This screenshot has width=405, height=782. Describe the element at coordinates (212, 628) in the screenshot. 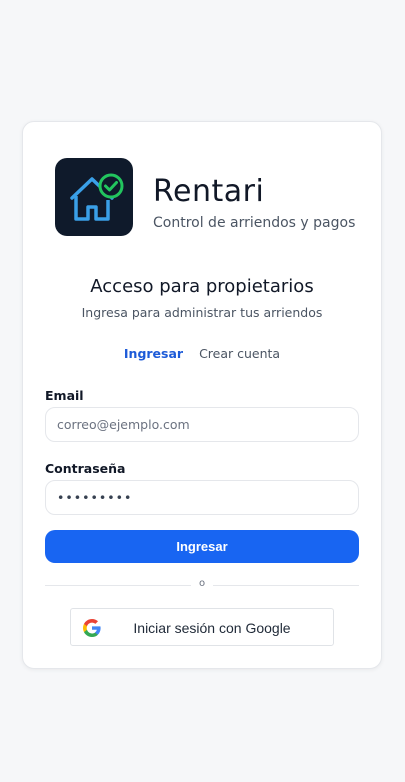

I see `google-signin-label: Iniciar sesión con Google` at that location.